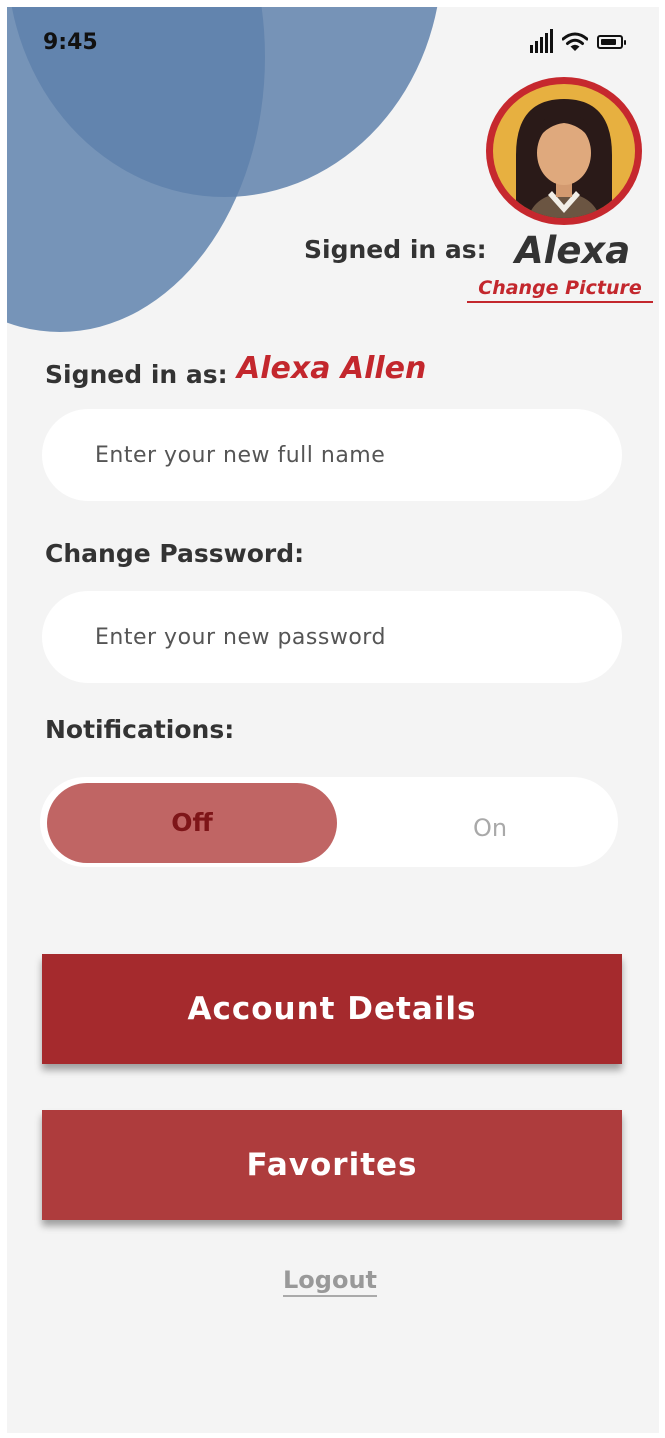 Image resolution: width=665 pixels, height=1438 pixels. What do you see at coordinates (333, 42) in the screenshot?
I see `status-bar: 9:45` at bounding box center [333, 42].